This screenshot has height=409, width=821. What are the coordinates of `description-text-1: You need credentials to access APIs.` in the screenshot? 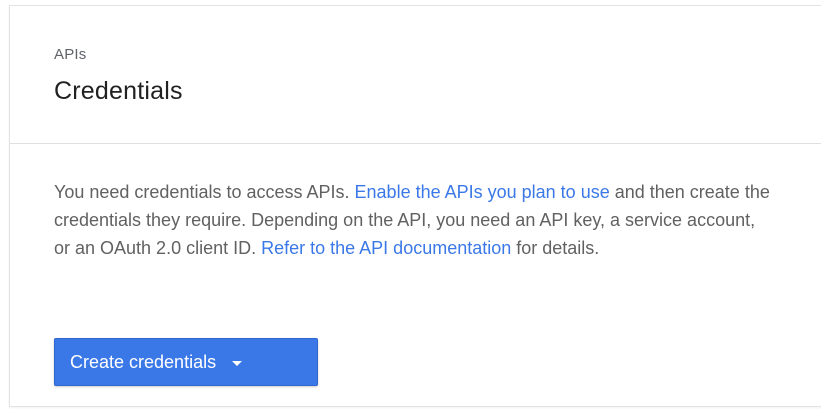 It's located at (204, 192).